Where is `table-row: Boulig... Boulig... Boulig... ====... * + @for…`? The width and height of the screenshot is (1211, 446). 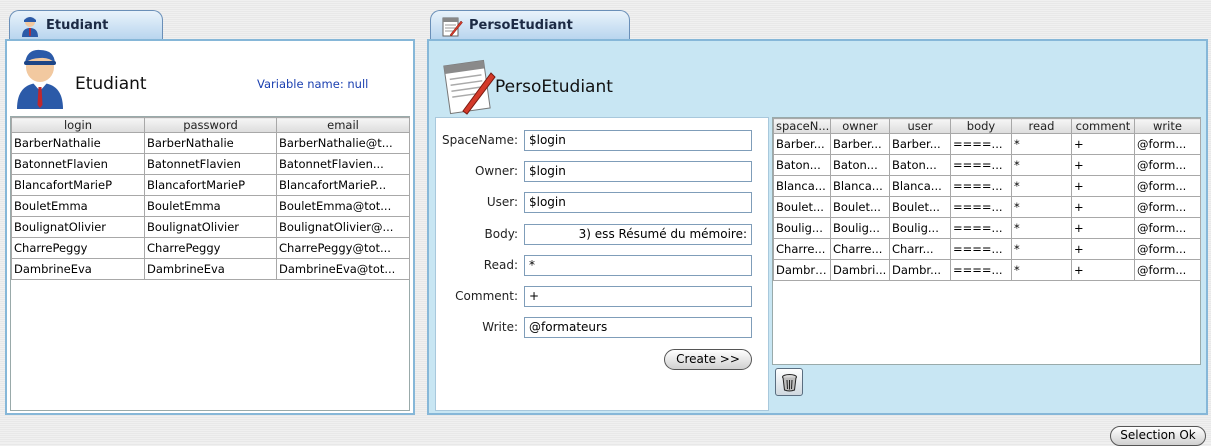 table-row: Boulig... Boulig... Boulig... ====... * + @for… is located at coordinates (987, 228).